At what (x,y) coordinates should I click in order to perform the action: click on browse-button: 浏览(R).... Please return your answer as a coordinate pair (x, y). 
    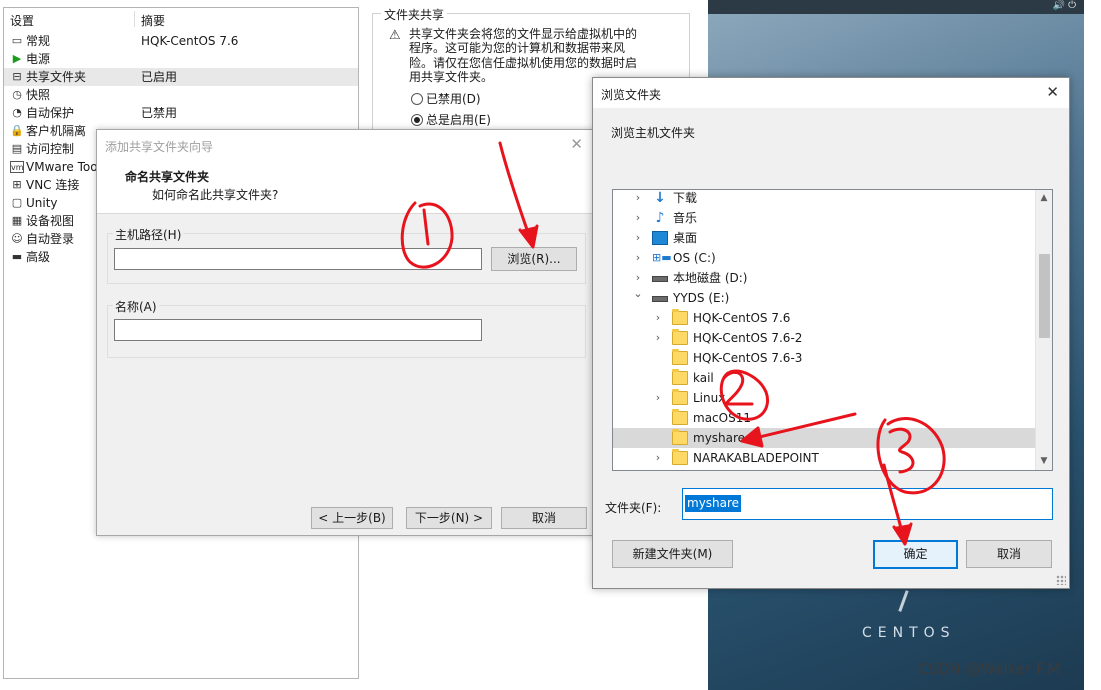
    Looking at the image, I should click on (534, 259).